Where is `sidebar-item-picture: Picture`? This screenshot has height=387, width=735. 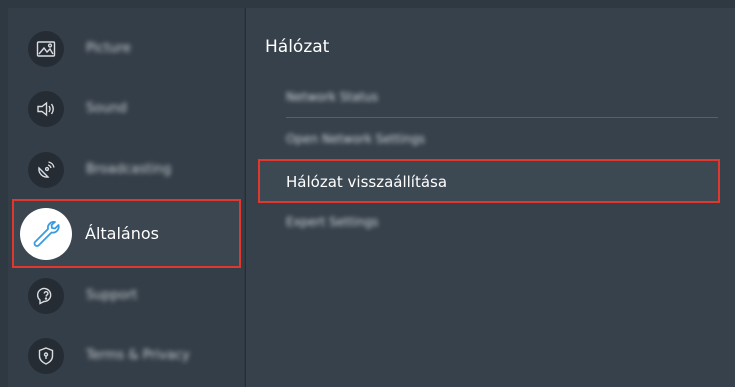 sidebar-item-picture: Picture is located at coordinates (126, 49).